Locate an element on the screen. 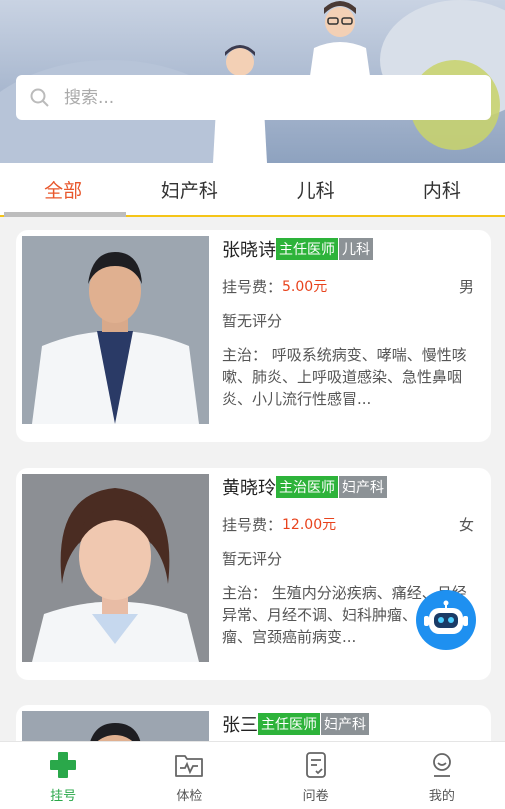 The image size is (505, 809). title-badge: 主治医师 is located at coordinates (307, 487).